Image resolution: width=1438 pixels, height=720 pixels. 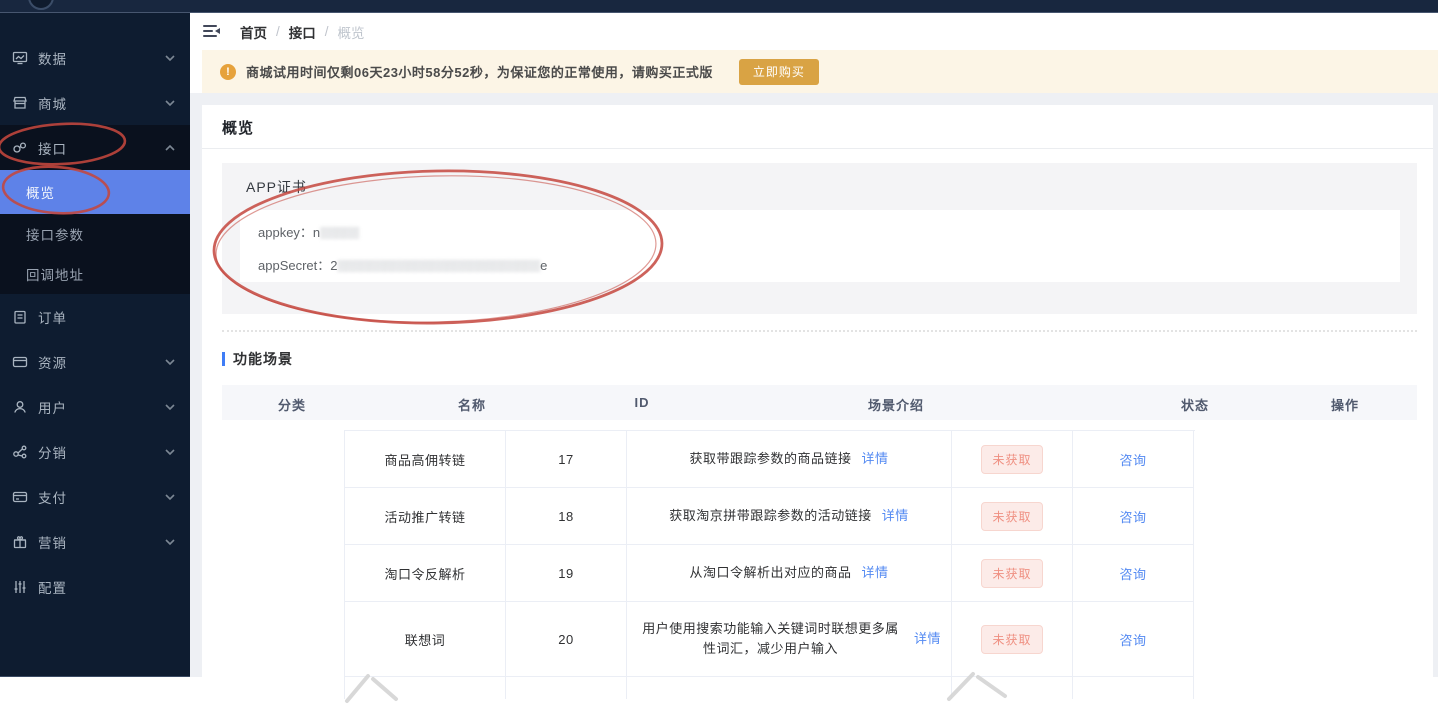 What do you see at coordinates (351, 33) in the screenshot?
I see `breadcrumb-current: 概览` at bounding box center [351, 33].